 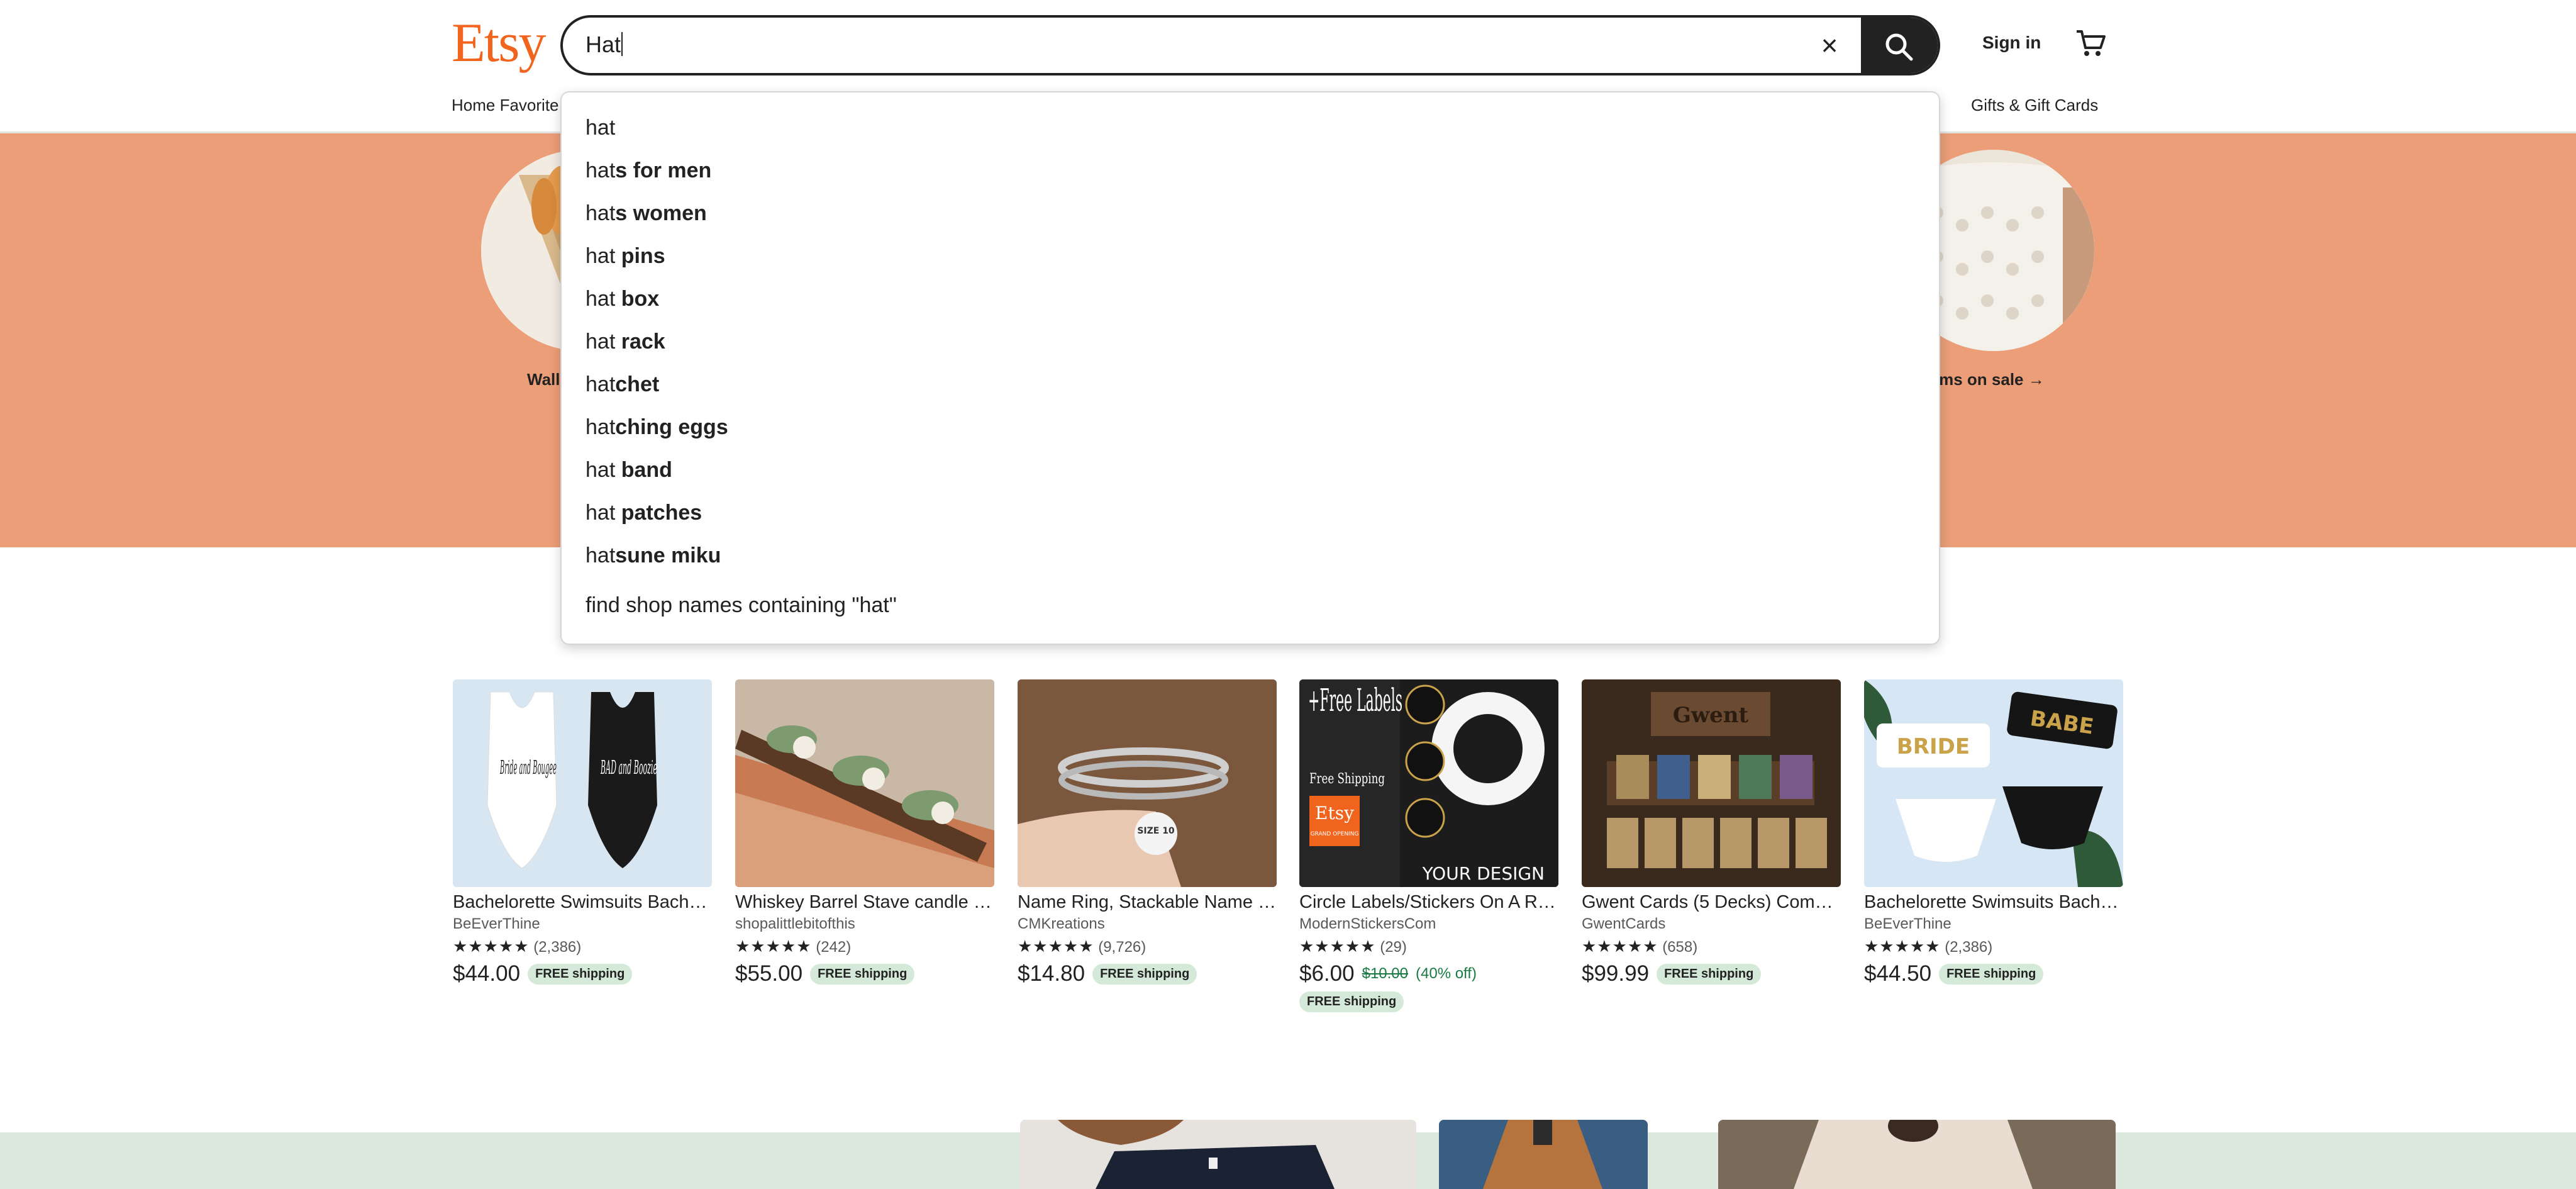 I want to click on coat-image, so click(x=1543, y=1154).